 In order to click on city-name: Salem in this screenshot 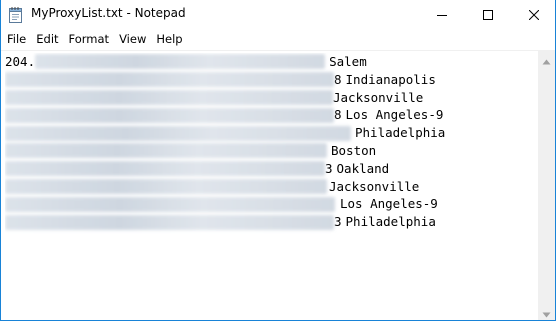, I will do `click(348, 61)`.